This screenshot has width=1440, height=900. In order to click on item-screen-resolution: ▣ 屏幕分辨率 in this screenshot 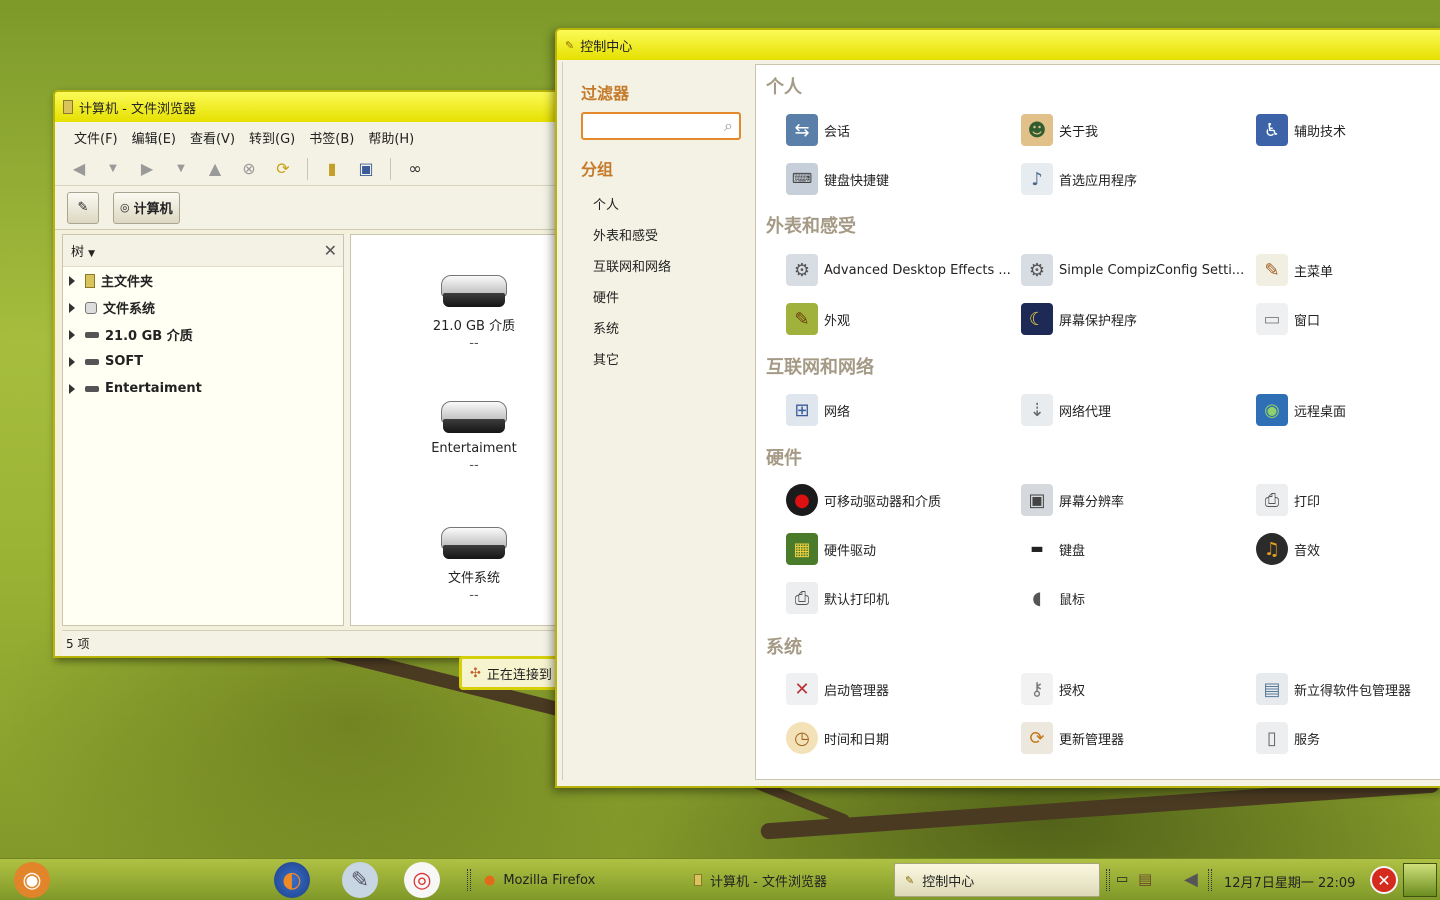, I will do `click(1072, 500)`.